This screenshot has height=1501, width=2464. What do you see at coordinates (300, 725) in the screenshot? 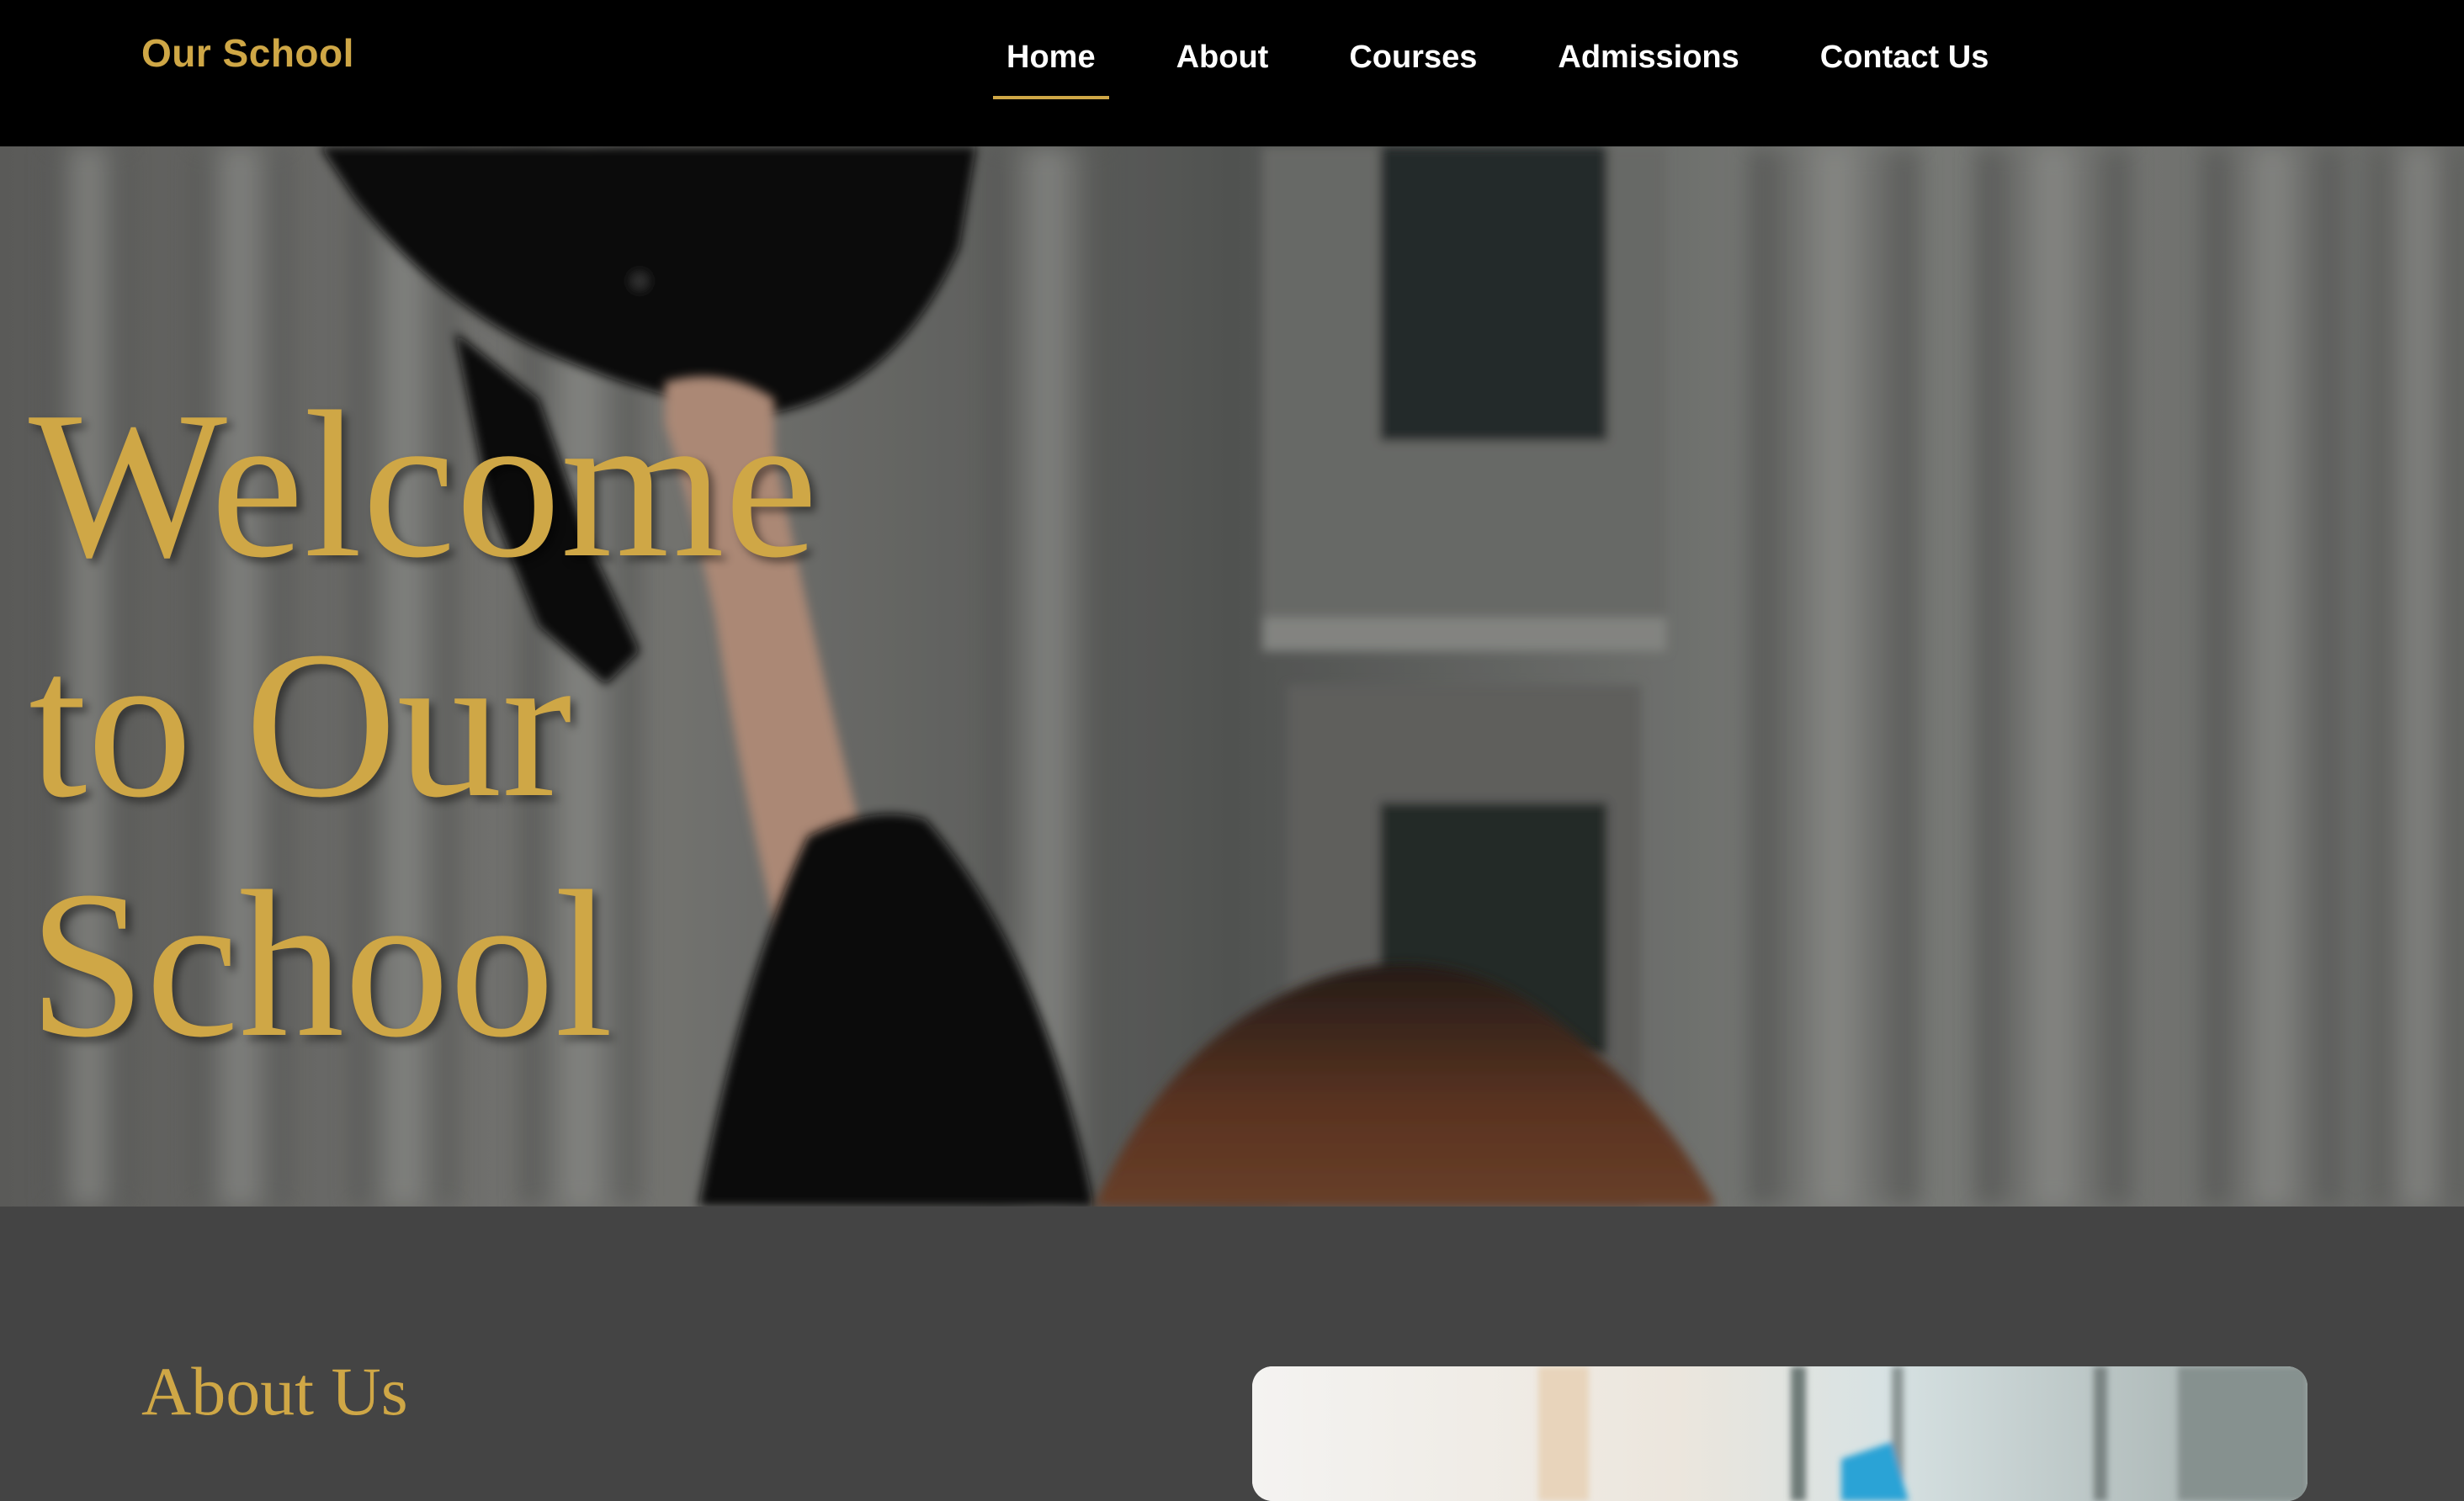
I see `hero-title-line: to Our` at bounding box center [300, 725].